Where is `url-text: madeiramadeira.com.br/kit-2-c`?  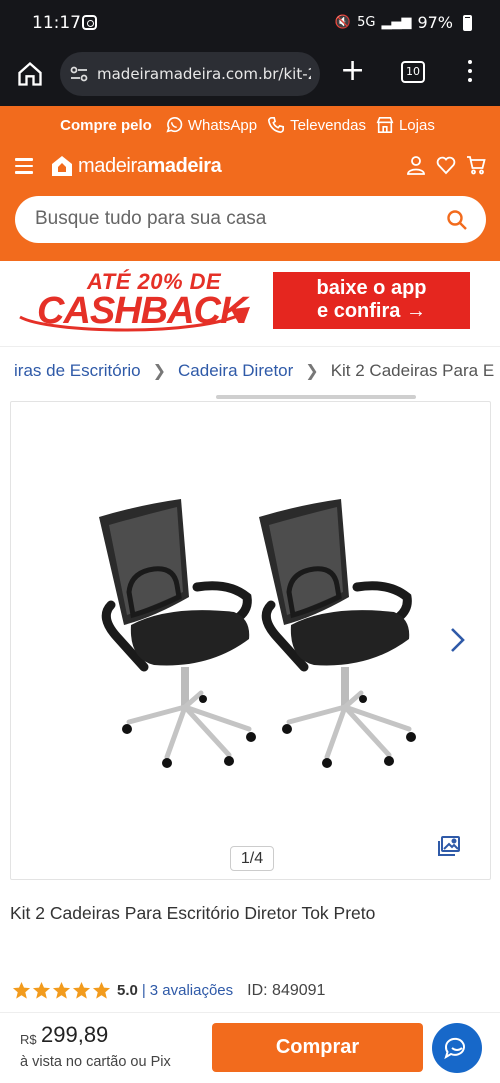
url-text: madeiramadeira.com.br/kit-2-c is located at coordinates (204, 74).